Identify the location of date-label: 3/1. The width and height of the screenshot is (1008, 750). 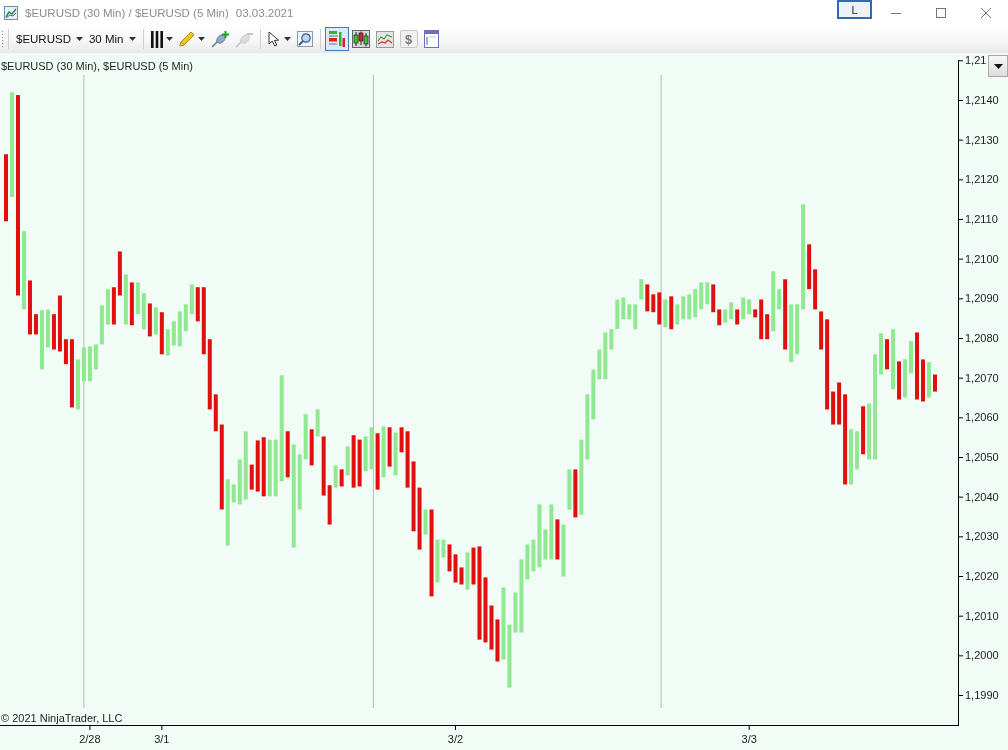
(162, 739).